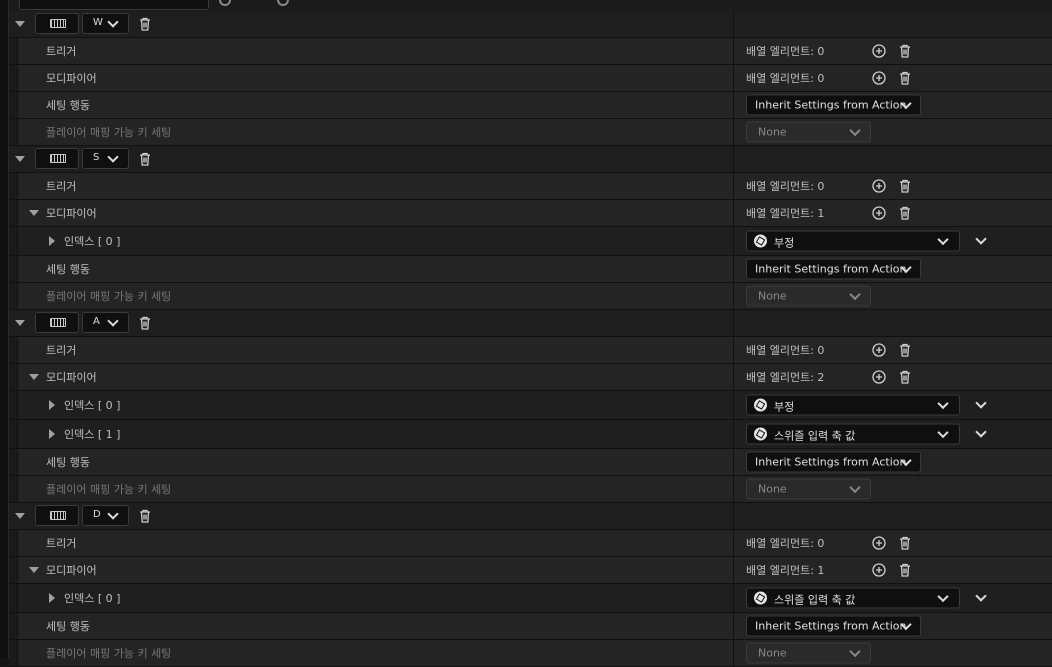 The image size is (1052, 667). I want to click on left-gutter, so click(4, 329).